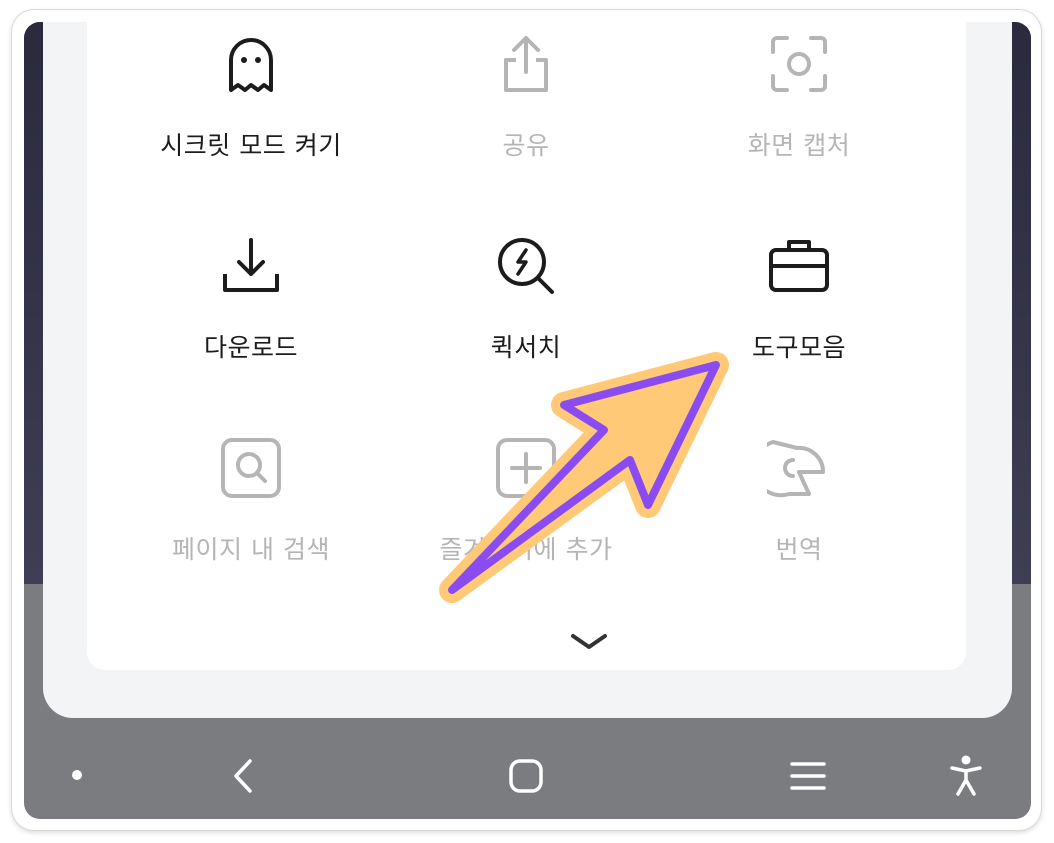  What do you see at coordinates (251, 97) in the screenshot?
I see `menu-item-secret-mode: 시크릿 모드 켜기` at bounding box center [251, 97].